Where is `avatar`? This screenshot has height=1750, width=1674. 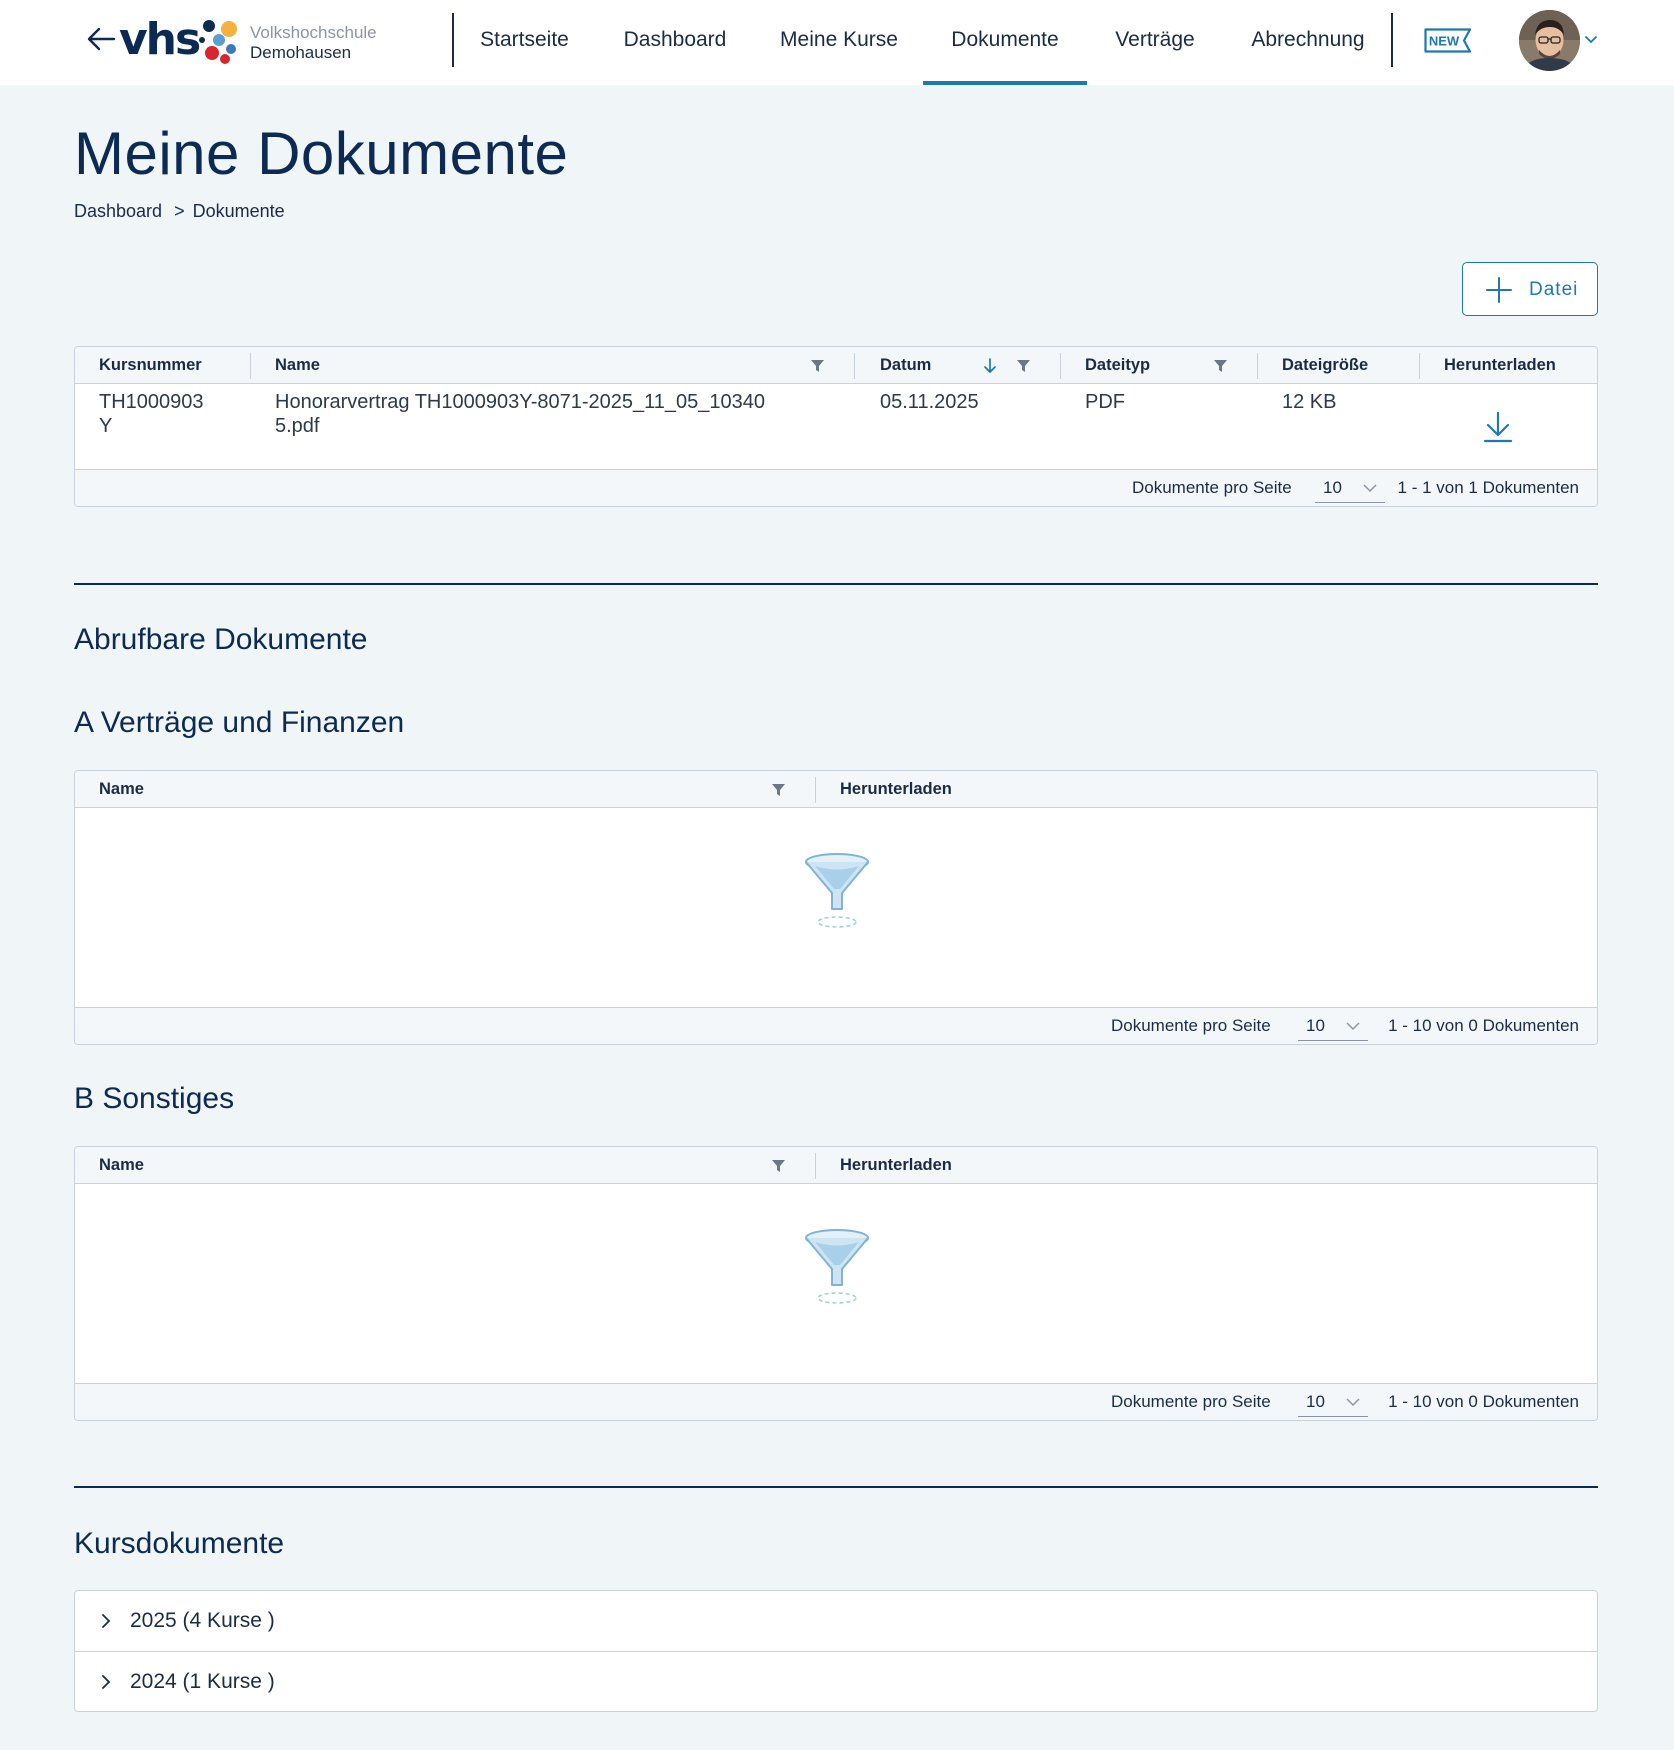 avatar is located at coordinates (1549, 40).